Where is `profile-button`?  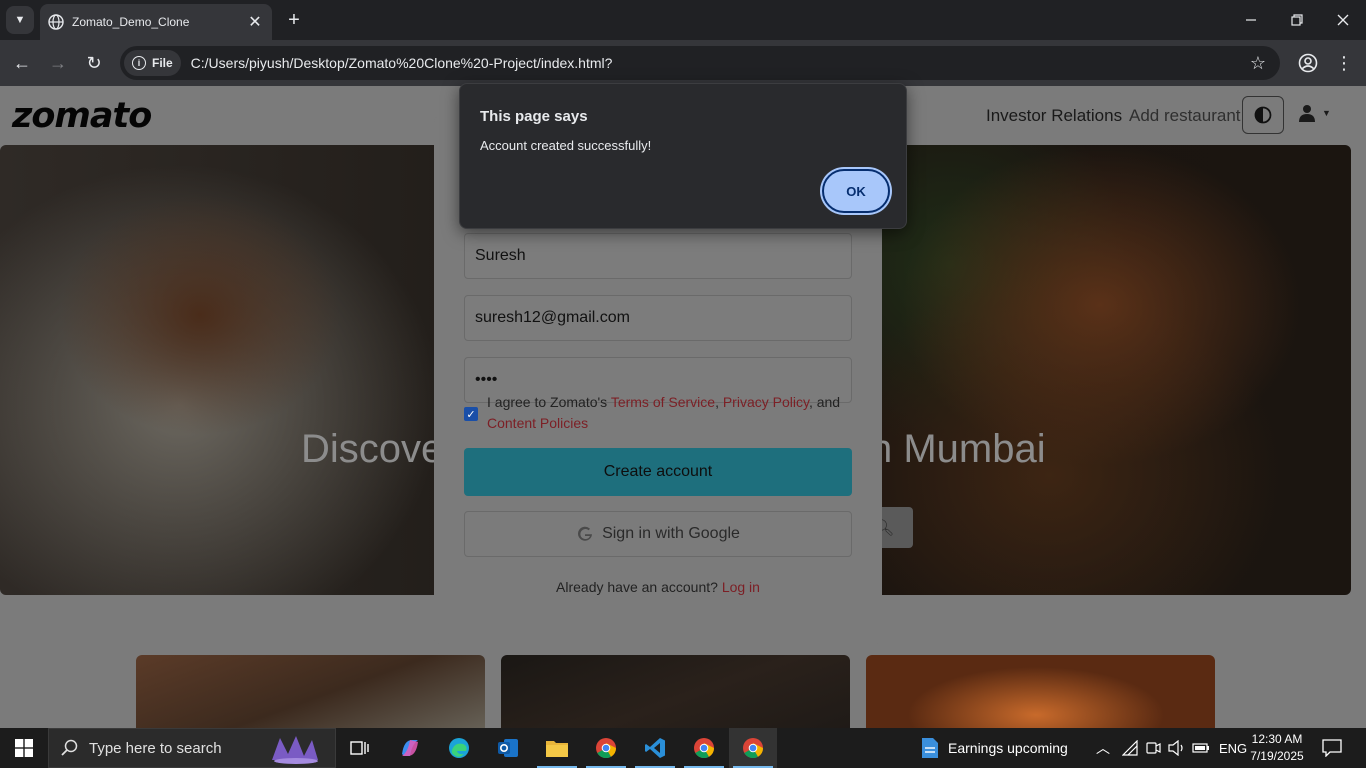
profile-button is located at coordinates (1308, 63).